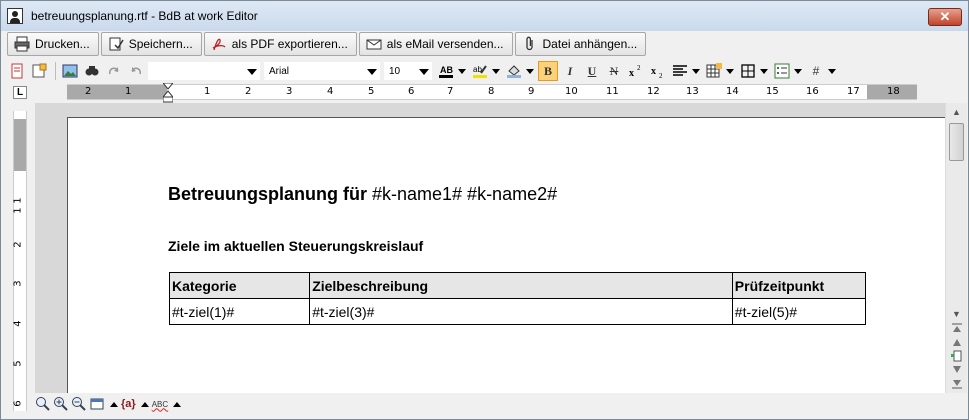 The image size is (969, 420). Describe the element at coordinates (531, 91) in the screenshot. I see `ruler-number: 9` at that location.